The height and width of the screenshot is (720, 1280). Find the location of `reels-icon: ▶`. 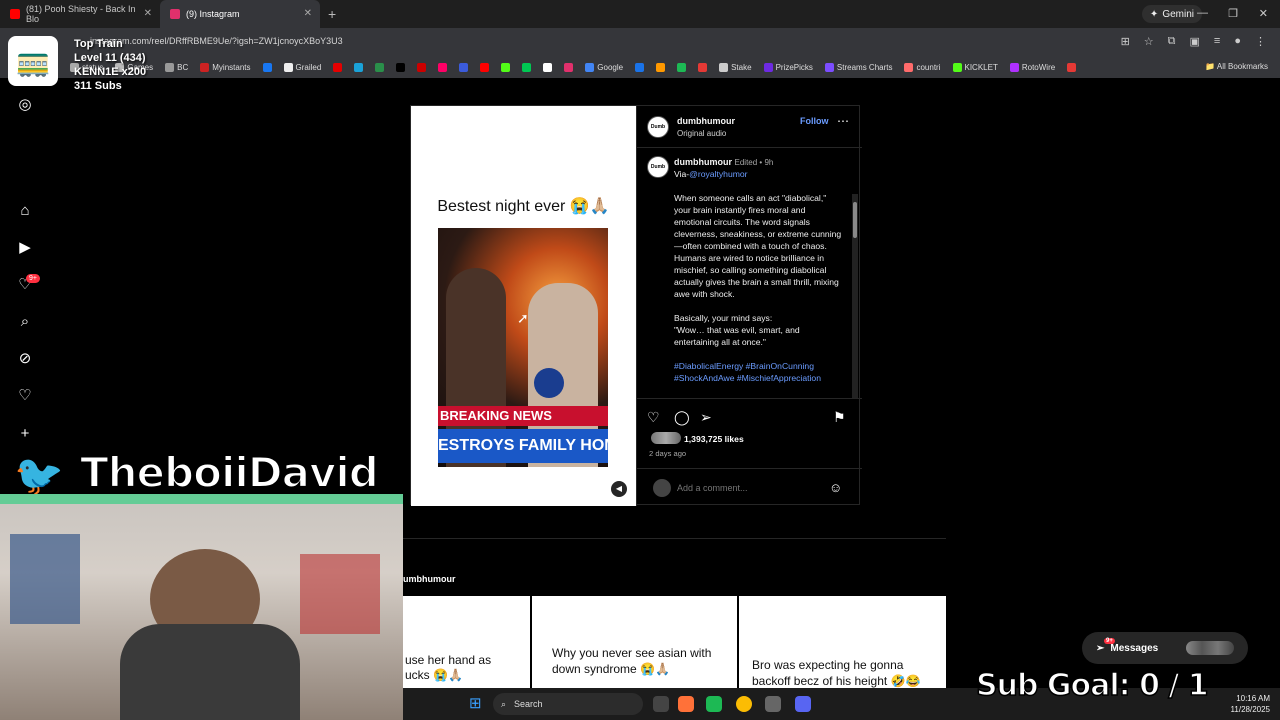

reels-icon: ▶ is located at coordinates (25, 248).